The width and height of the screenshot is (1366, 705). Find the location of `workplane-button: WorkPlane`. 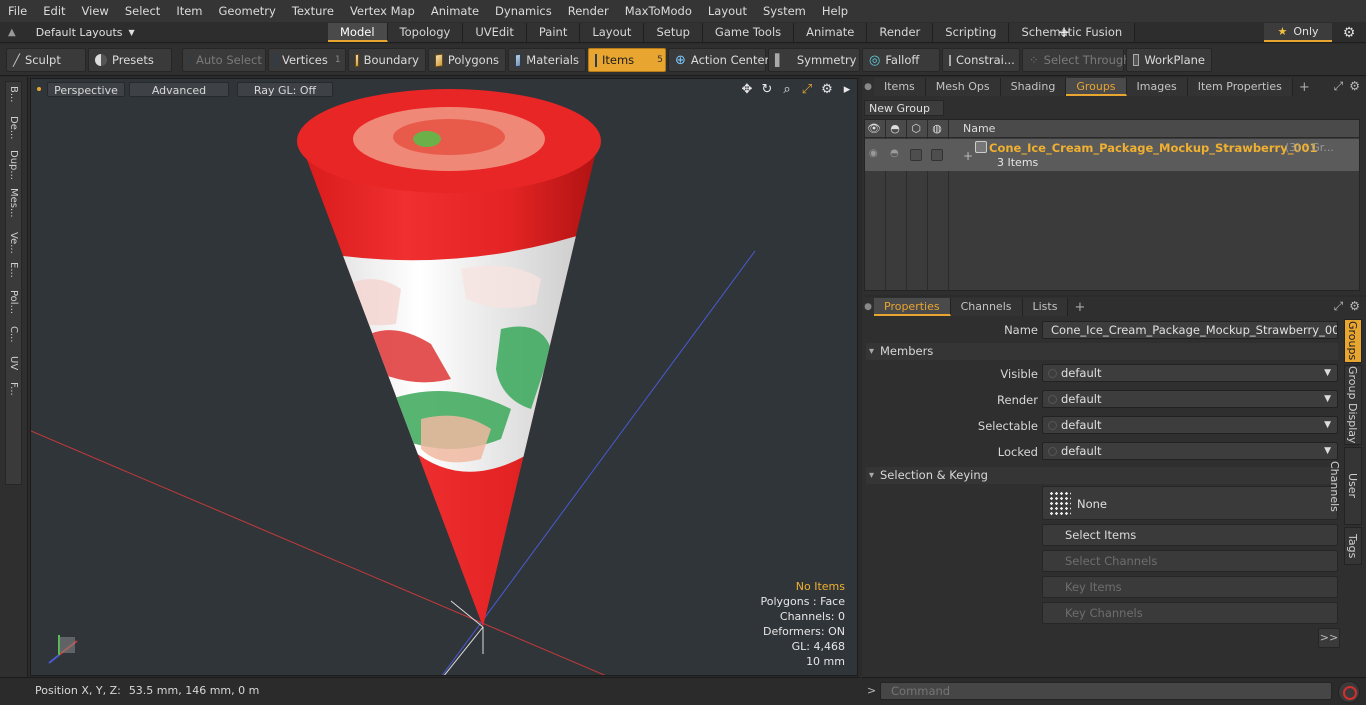

workplane-button: WorkPlane is located at coordinates (1169, 60).